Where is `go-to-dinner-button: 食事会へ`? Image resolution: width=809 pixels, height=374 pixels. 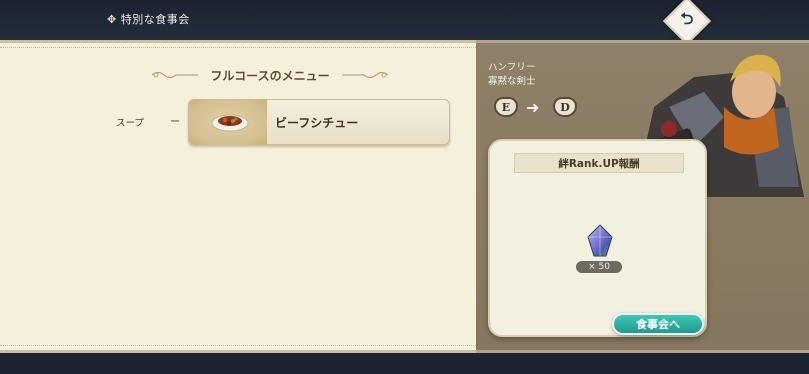 go-to-dinner-button: 食事会へ is located at coordinates (658, 324).